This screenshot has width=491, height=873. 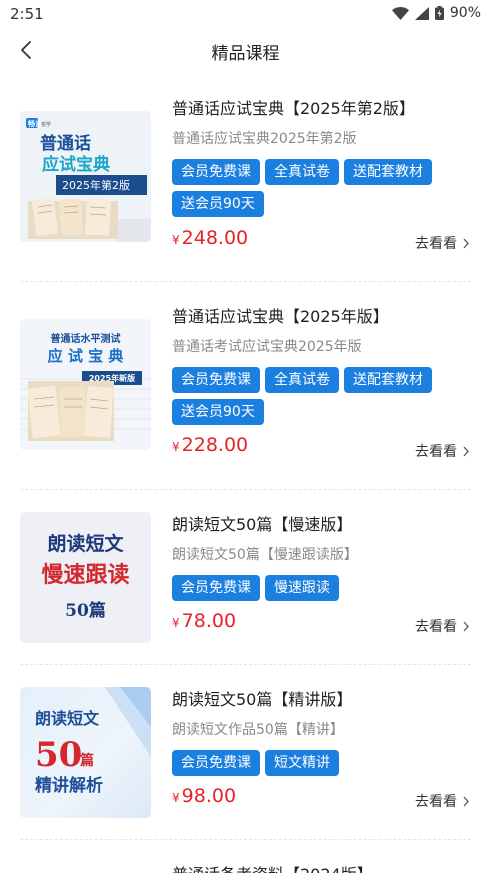 I want to click on cover-image: 朗读短文 50 篇 精讲解析, so click(x=93, y=741).